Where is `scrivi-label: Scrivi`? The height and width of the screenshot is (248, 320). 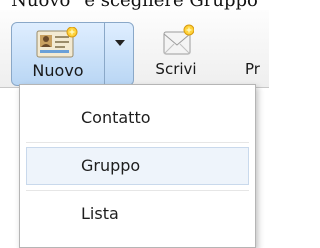
scrivi-label: Scrivi is located at coordinates (176, 69).